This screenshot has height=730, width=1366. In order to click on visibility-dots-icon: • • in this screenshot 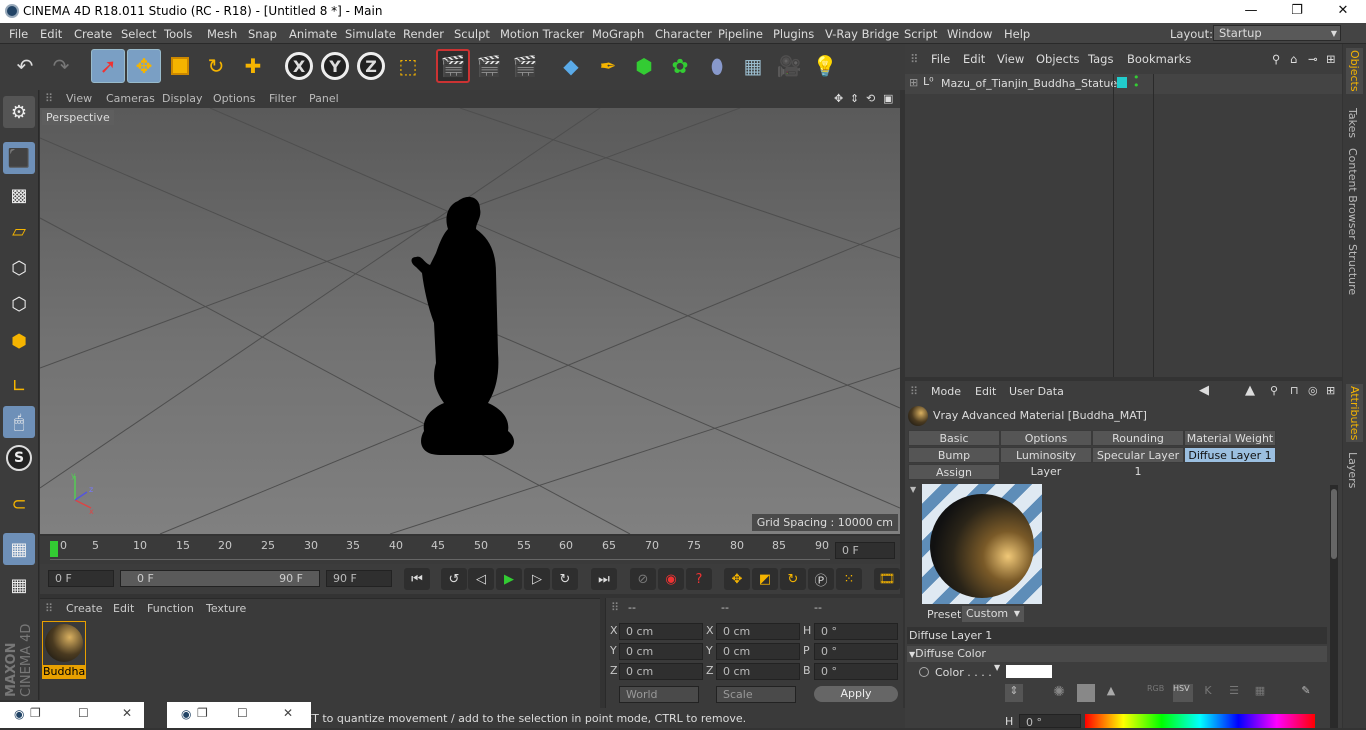, I will do `click(1136, 81)`.